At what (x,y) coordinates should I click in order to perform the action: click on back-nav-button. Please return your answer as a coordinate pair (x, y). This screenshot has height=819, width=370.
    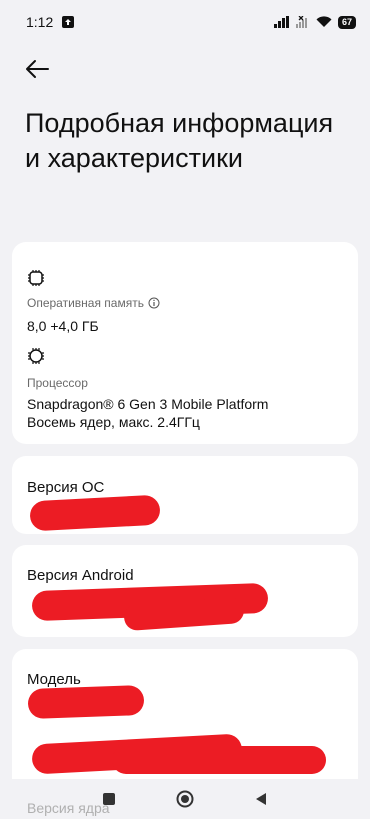
    Looking at the image, I should click on (261, 799).